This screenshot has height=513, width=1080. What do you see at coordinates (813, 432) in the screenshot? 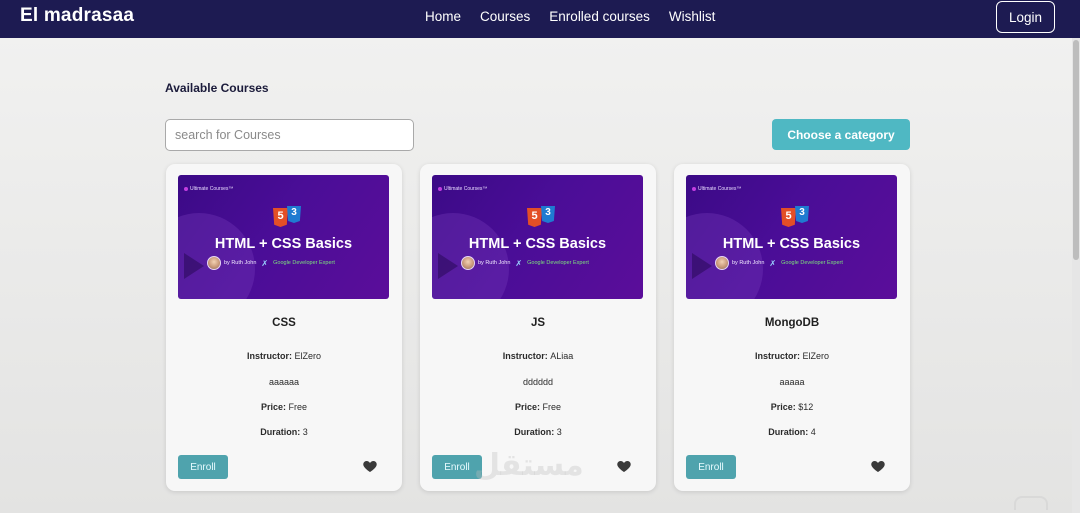
I see `duration-value: 4` at bounding box center [813, 432].